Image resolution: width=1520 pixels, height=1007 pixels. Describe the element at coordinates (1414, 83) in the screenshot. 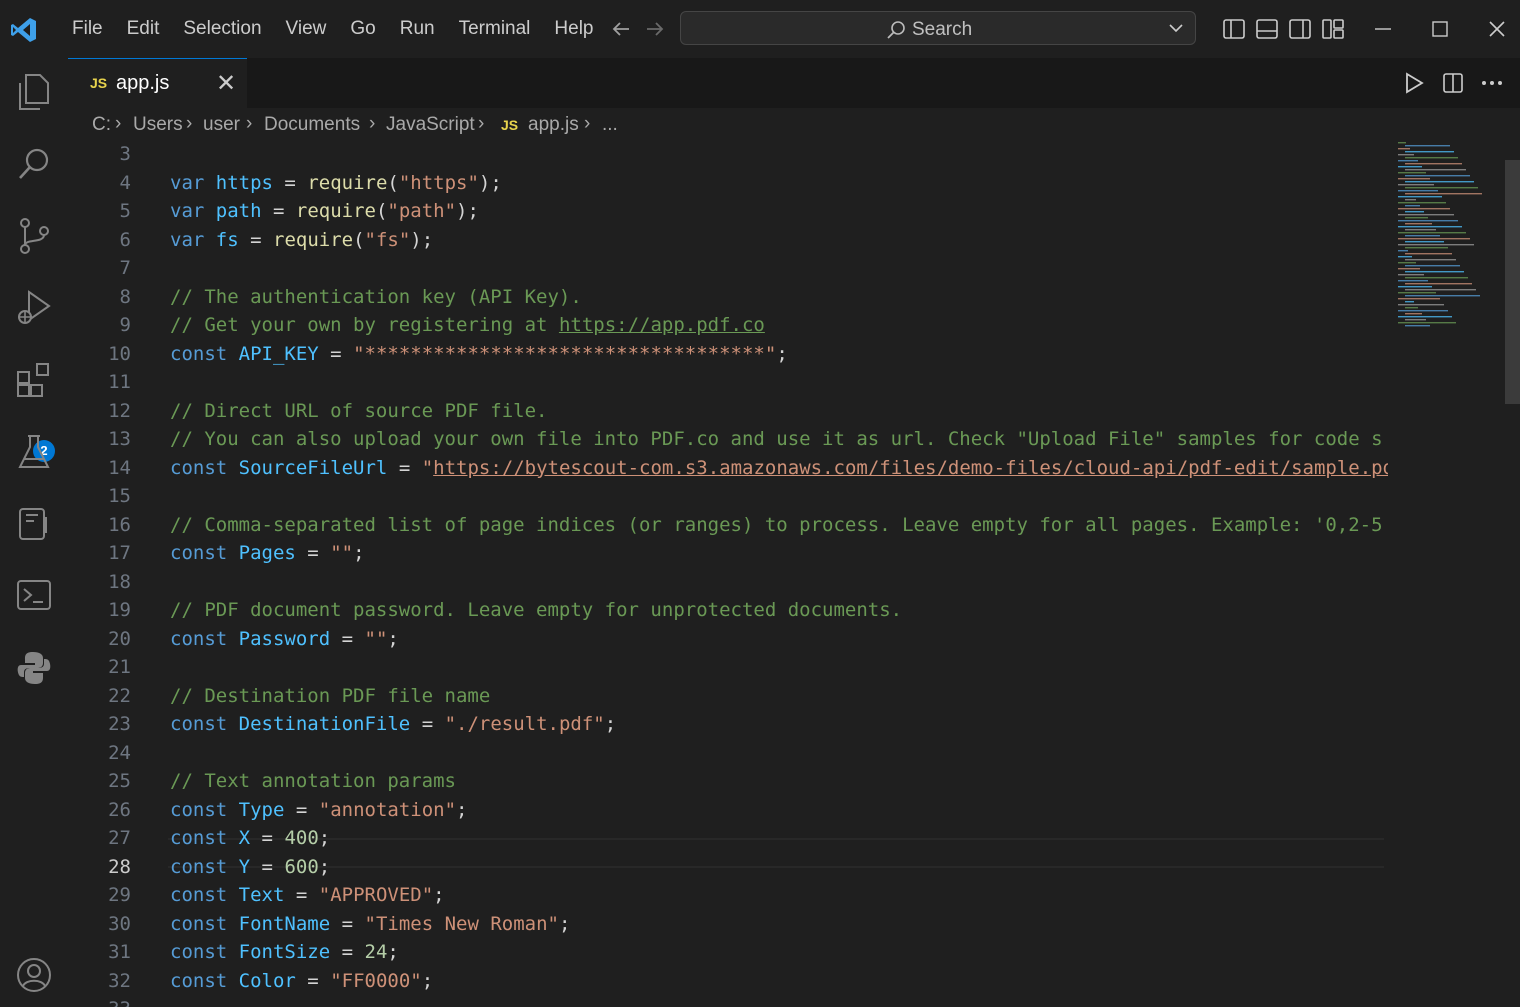

I see `run-file-icon` at that location.